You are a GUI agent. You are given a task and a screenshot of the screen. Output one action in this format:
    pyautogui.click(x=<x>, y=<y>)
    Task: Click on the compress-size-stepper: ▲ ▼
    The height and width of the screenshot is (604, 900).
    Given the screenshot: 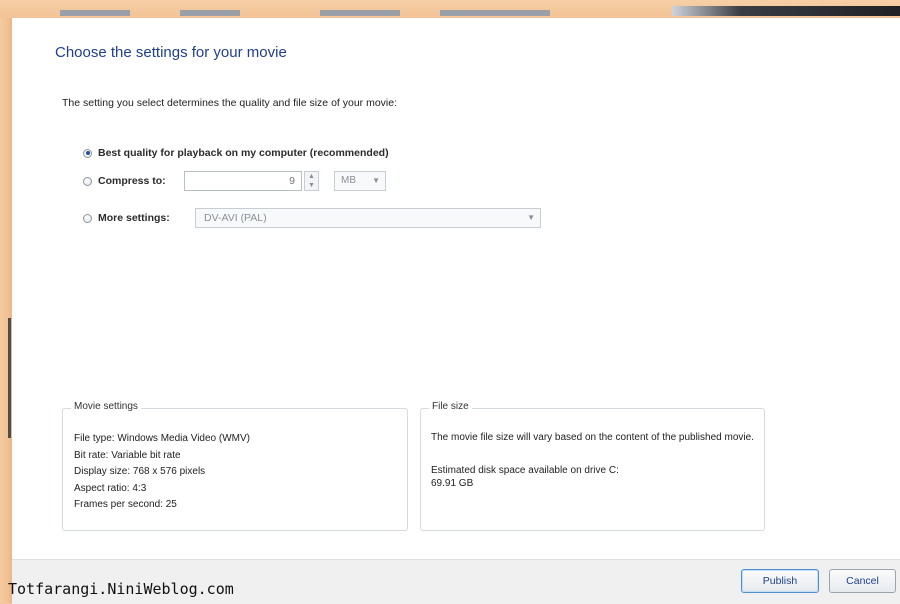 What is the action you would take?
    pyautogui.click(x=311, y=181)
    